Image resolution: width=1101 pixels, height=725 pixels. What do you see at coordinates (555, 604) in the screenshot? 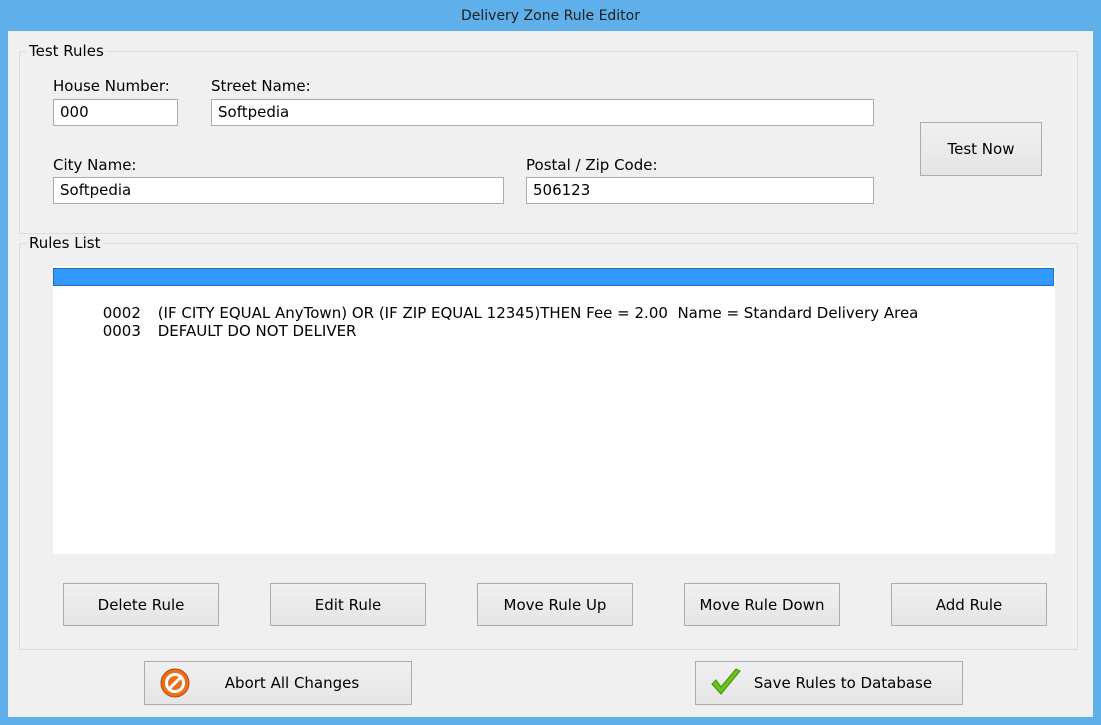
I see `move-rule-up-button: Move Rule Up` at bounding box center [555, 604].